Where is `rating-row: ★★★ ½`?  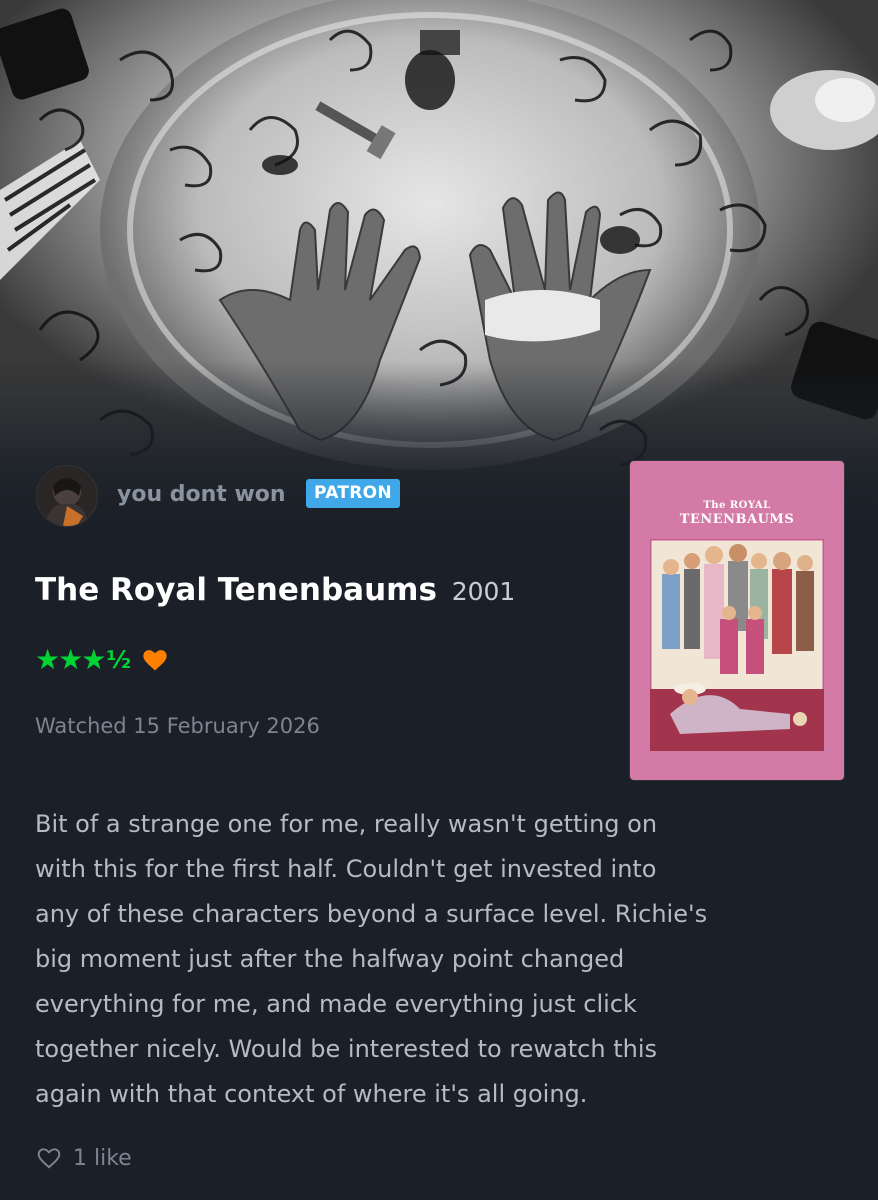 rating-row: ★★★ ½ is located at coordinates (102, 660).